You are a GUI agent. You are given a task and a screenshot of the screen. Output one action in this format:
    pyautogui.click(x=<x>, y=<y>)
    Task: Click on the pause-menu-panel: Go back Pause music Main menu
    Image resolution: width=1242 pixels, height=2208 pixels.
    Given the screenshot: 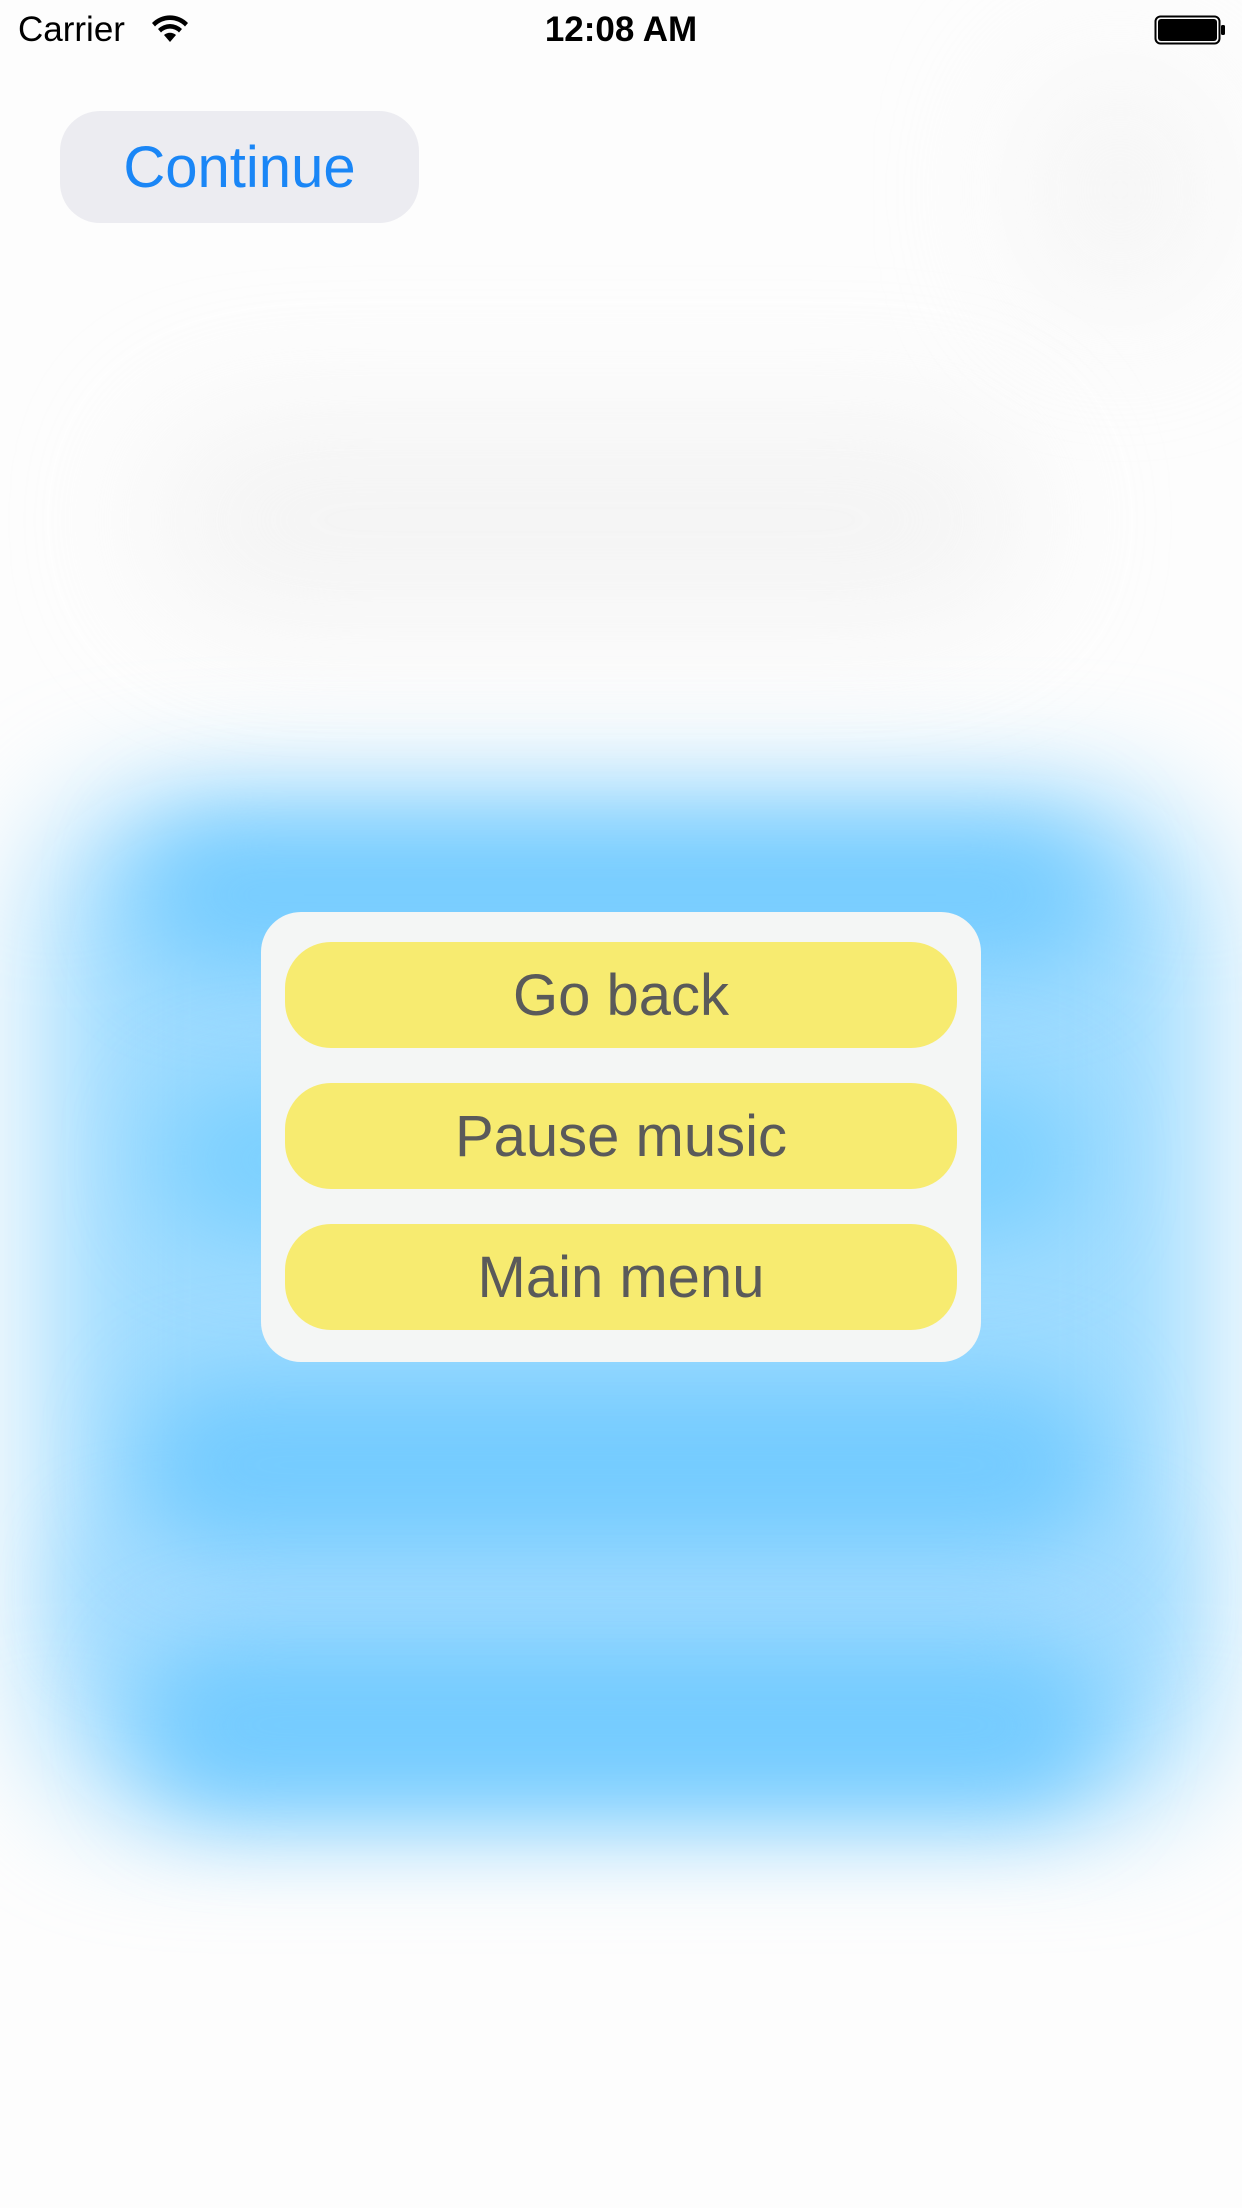 What is the action you would take?
    pyautogui.click(x=621, y=1137)
    